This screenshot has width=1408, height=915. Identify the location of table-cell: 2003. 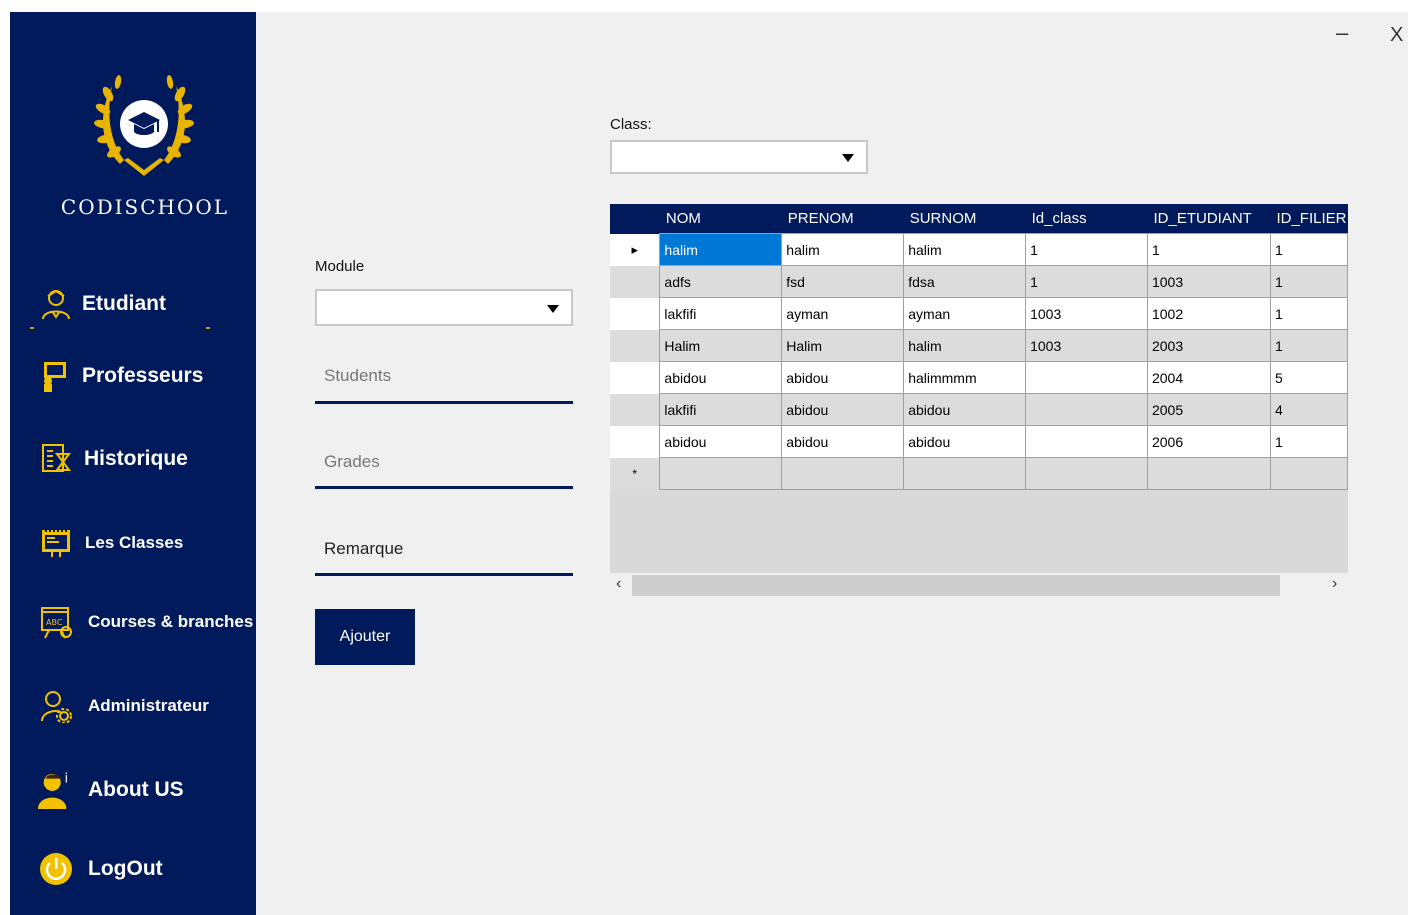
(1208, 345).